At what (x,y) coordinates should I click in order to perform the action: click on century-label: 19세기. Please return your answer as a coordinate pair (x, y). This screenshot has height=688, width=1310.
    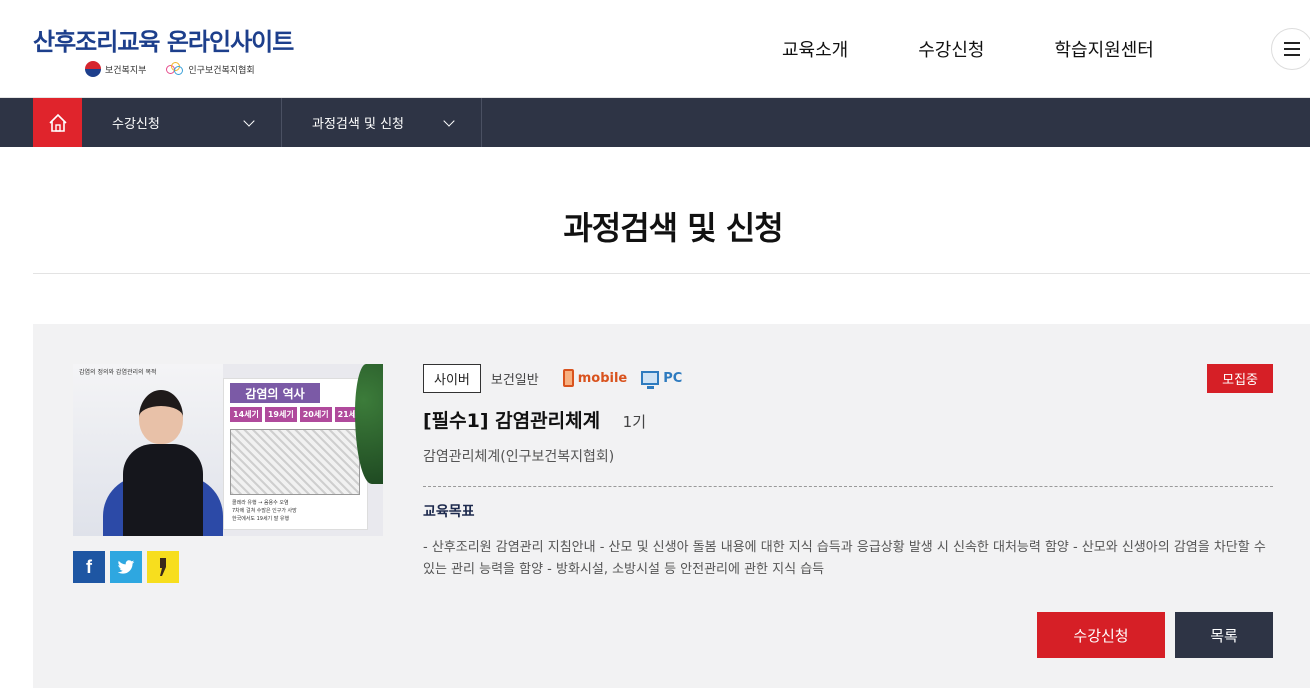
    Looking at the image, I should click on (280, 414).